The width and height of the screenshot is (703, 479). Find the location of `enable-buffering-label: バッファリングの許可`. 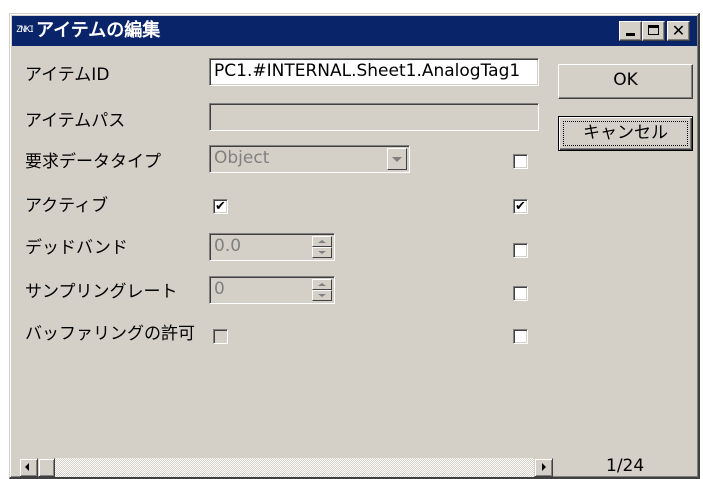

enable-buffering-label: バッファリングの許可 is located at coordinates (110, 334).